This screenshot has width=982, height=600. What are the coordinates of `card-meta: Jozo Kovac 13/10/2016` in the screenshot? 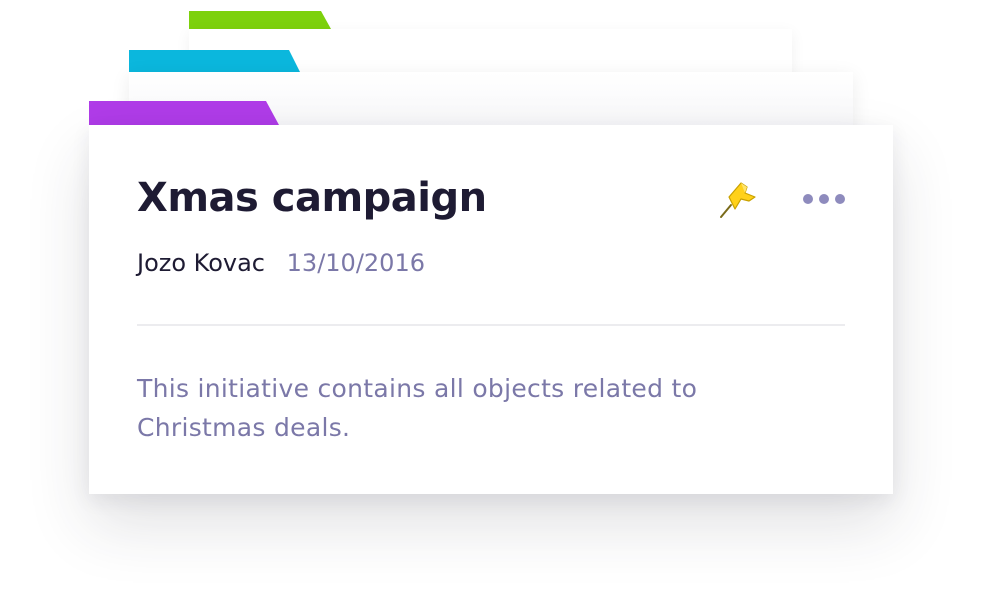 It's located at (281, 263).